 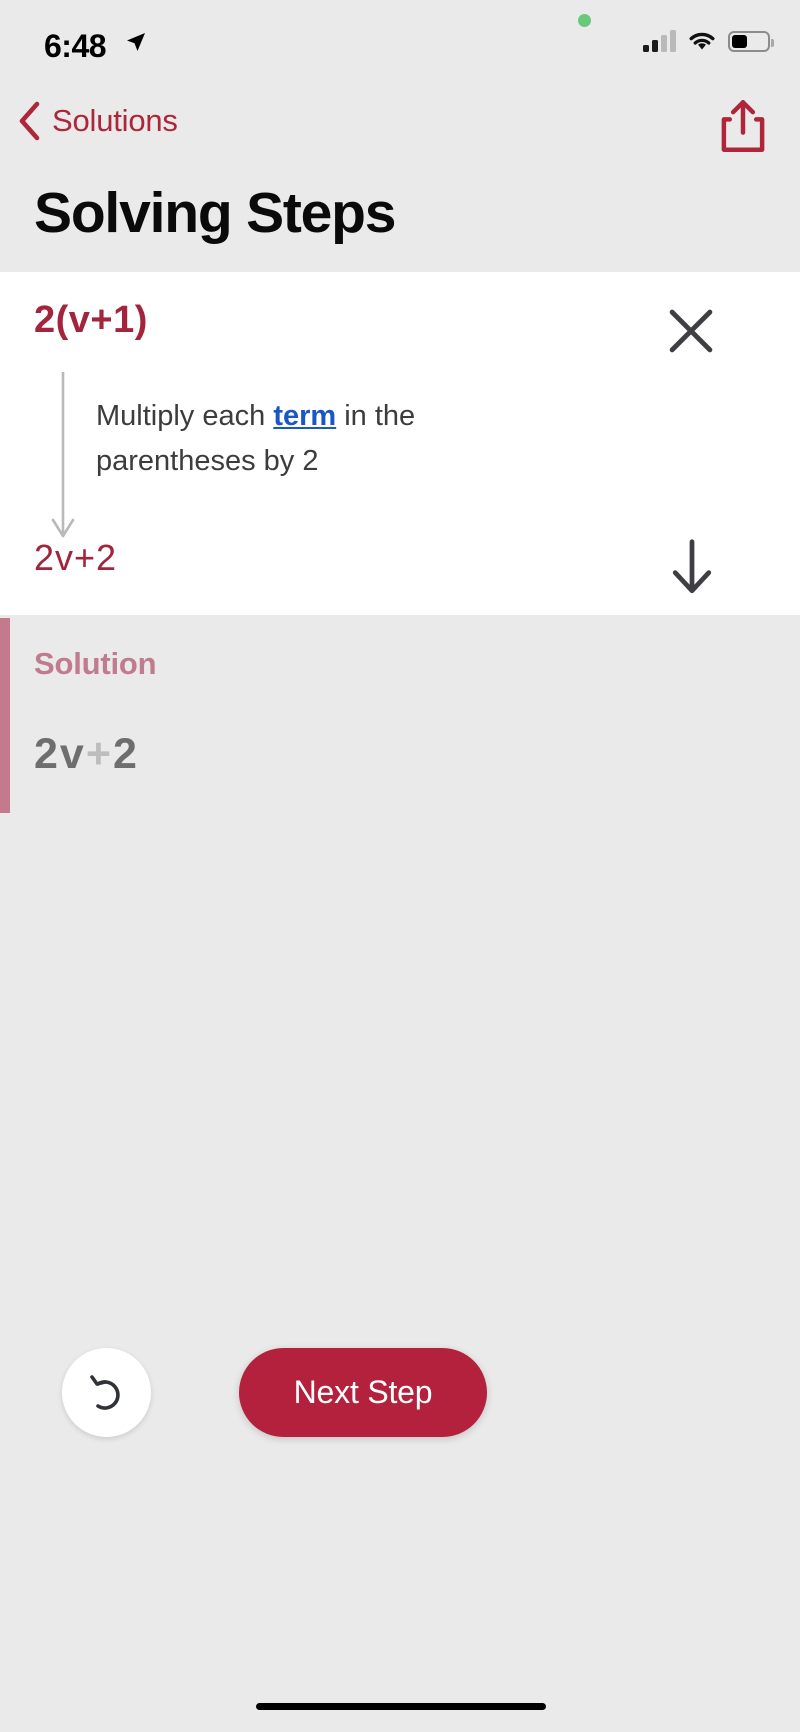 What do you see at coordinates (91, 320) in the screenshot?
I see `step-expression: 2(v+1)` at bounding box center [91, 320].